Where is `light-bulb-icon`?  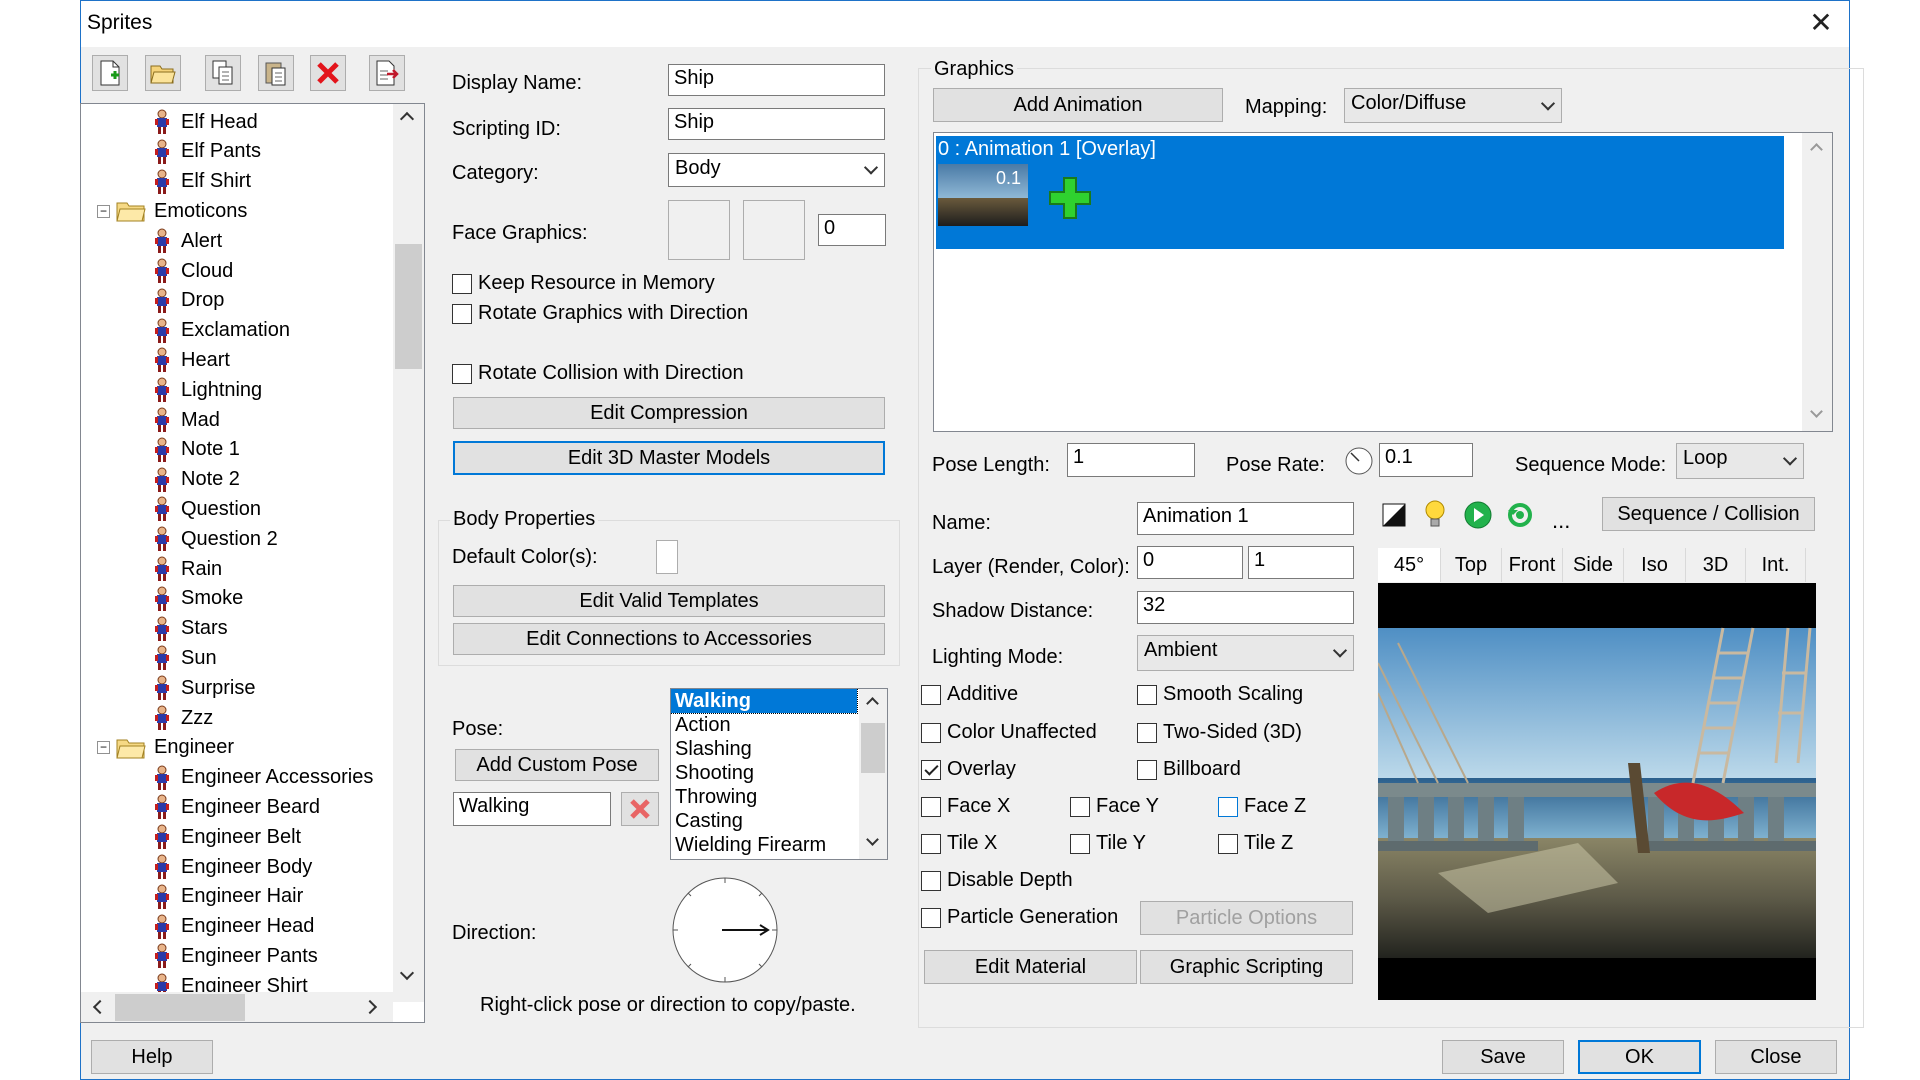
light-bulb-icon is located at coordinates (1435, 514).